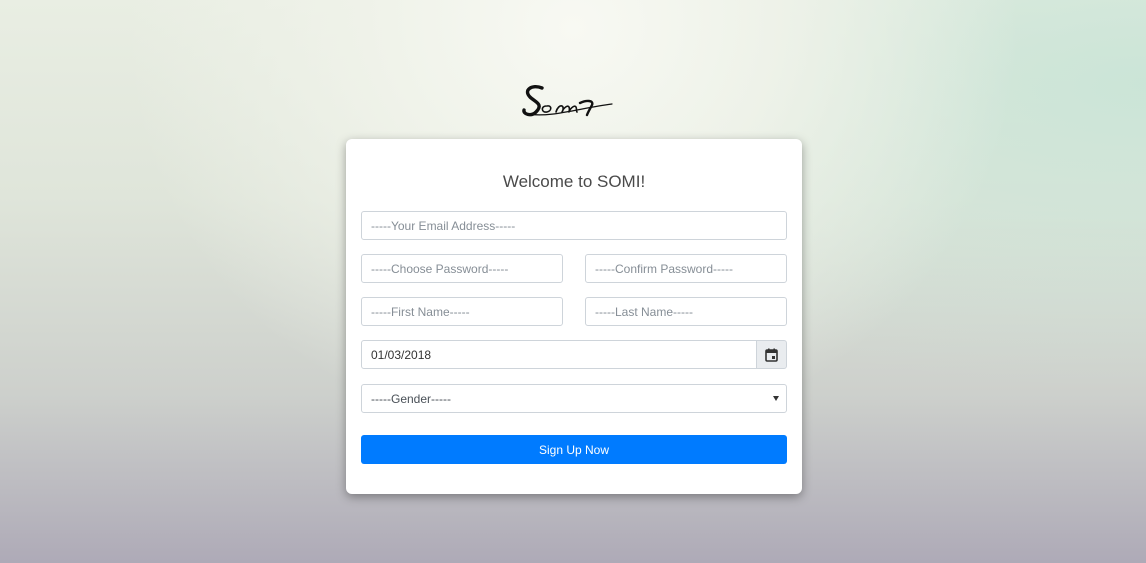 This screenshot has width=1146, height=563. I want to click on calendar-icon, so click(771, 355).